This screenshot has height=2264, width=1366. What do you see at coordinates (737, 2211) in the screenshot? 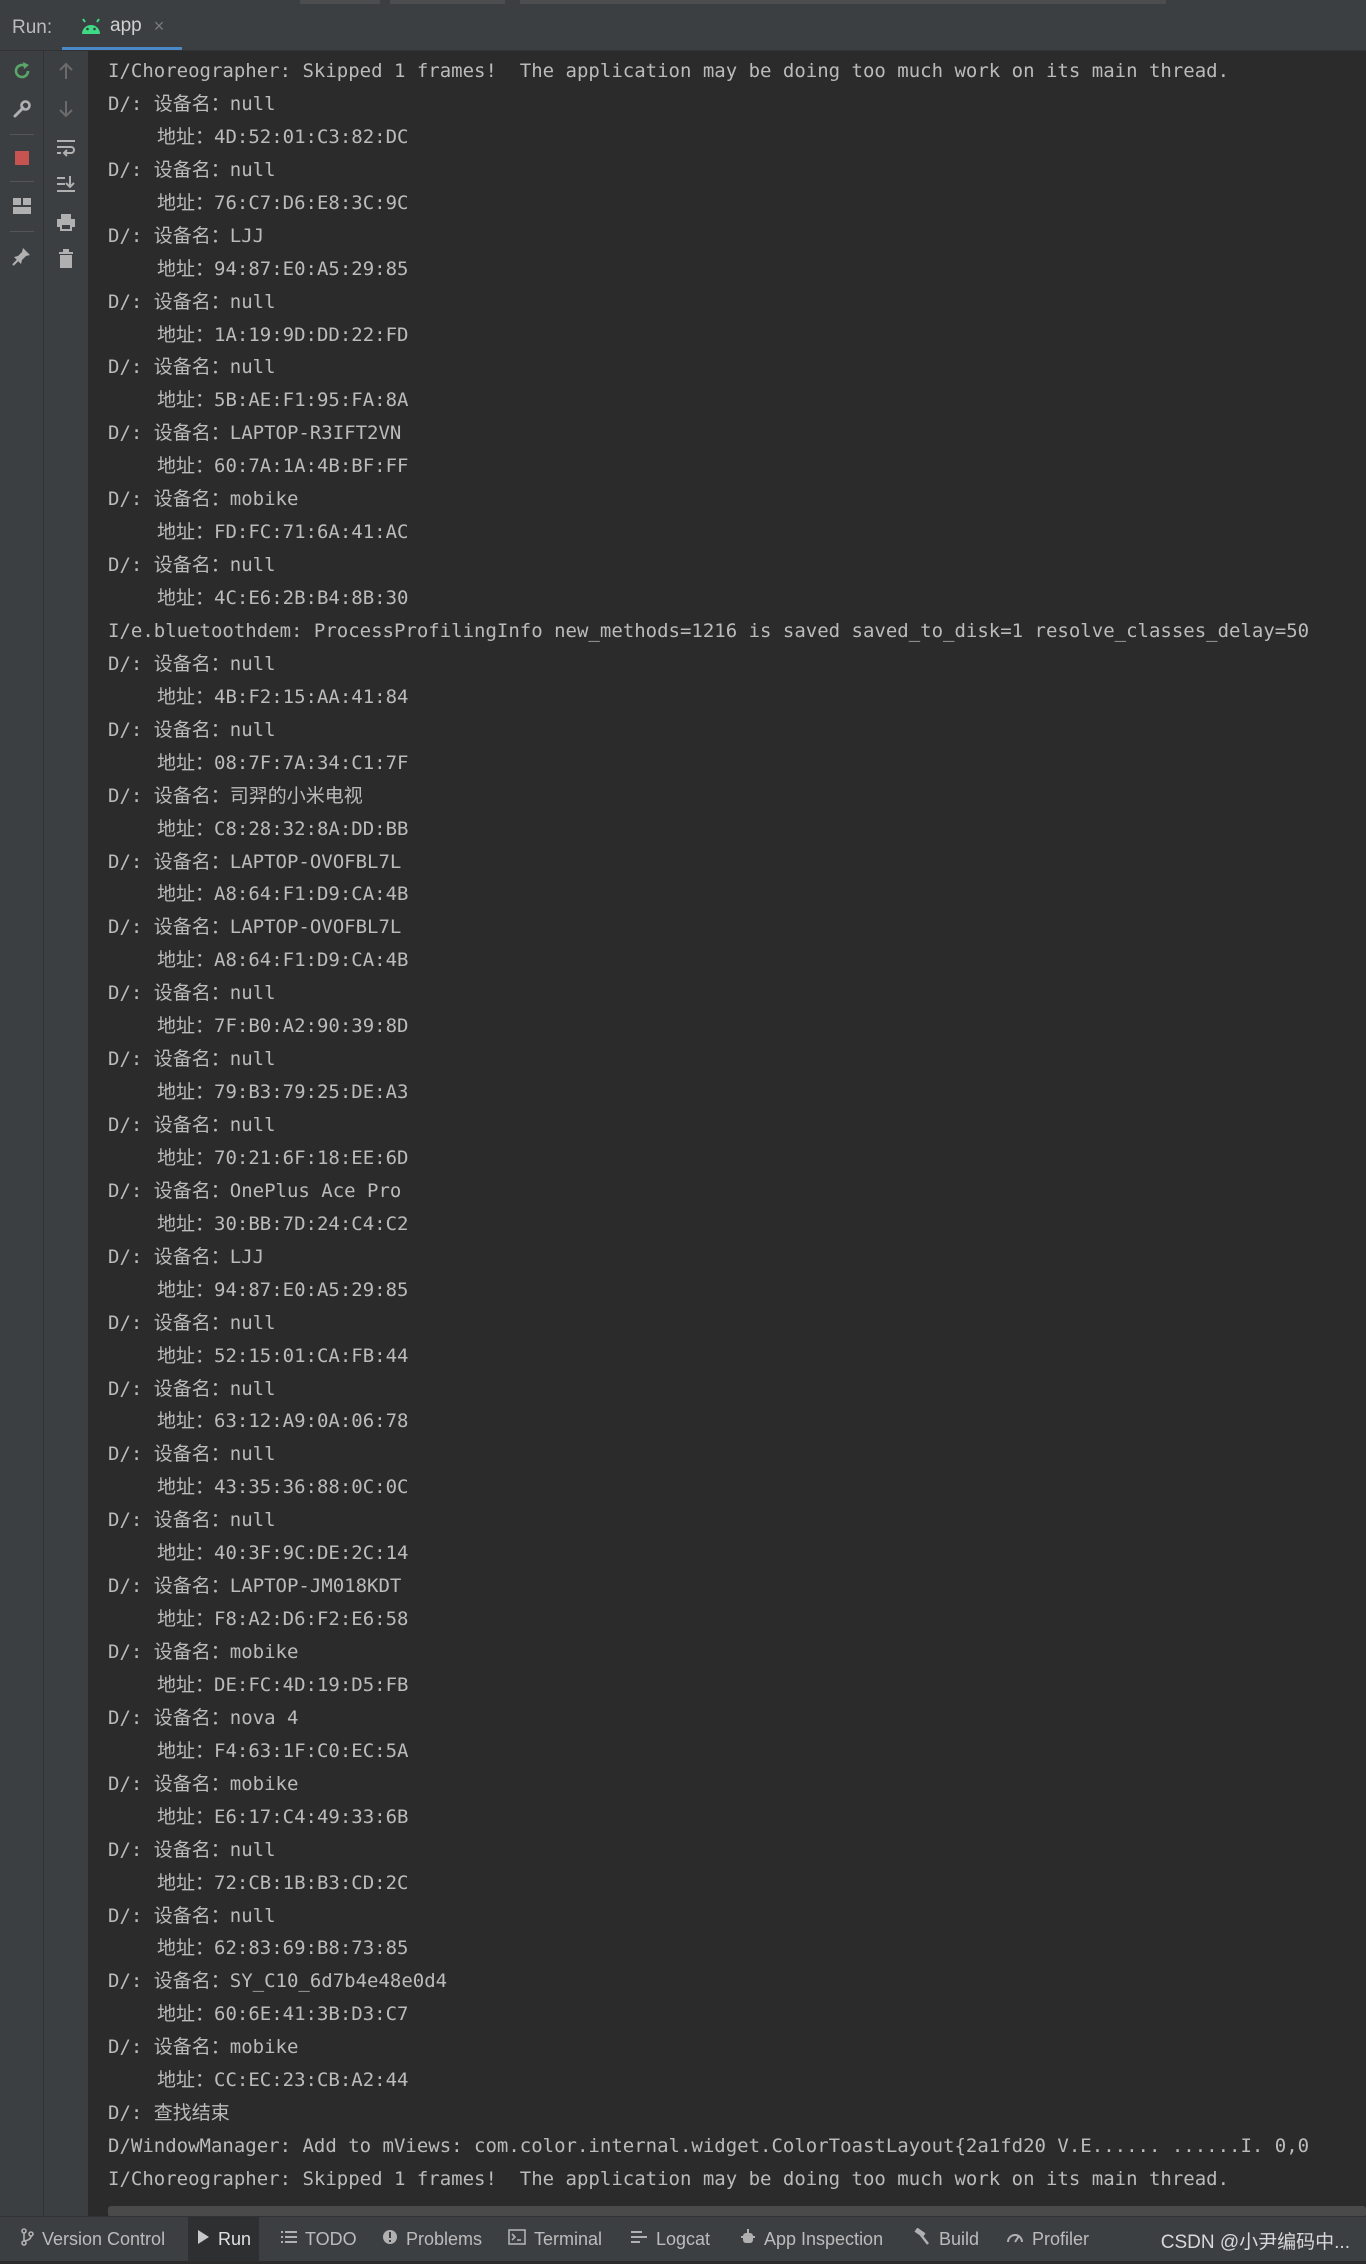
I see `horizontal-scrollbar` at bounding box center [737, 2211].